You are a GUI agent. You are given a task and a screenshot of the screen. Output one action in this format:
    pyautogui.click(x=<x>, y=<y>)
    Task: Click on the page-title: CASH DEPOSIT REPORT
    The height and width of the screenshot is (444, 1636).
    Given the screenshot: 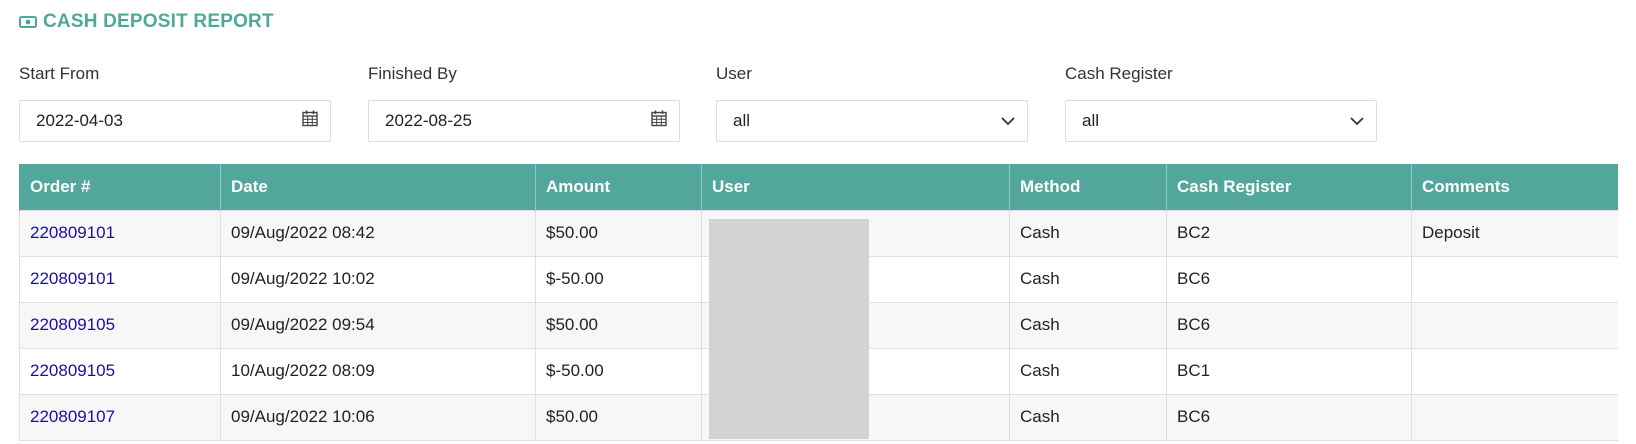 What is the action you would take?
    pyautogui.click(x=146, y=22)
    